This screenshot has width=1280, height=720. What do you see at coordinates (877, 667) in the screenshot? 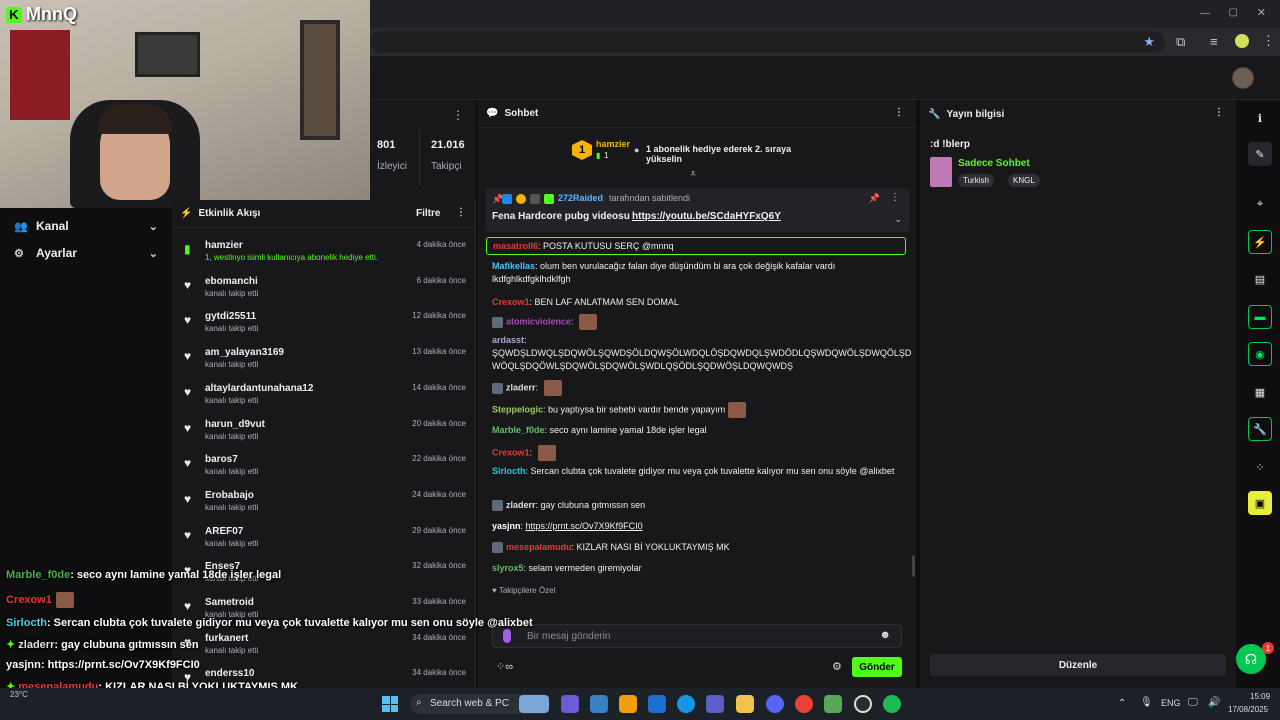
I see `send-button: Gönder` at bounding box center [877, 667].